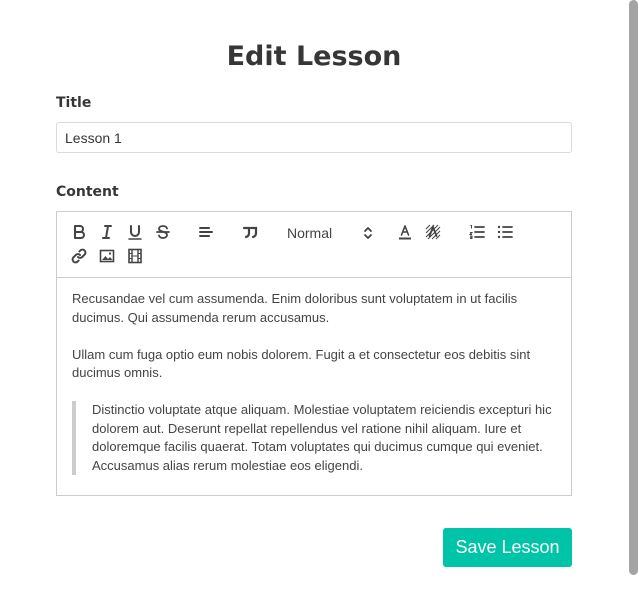 Image resolution: width=639 pixels, height=591 pixels. I want to click on save-lesson-button: Save Lesson, so click(507, 547).